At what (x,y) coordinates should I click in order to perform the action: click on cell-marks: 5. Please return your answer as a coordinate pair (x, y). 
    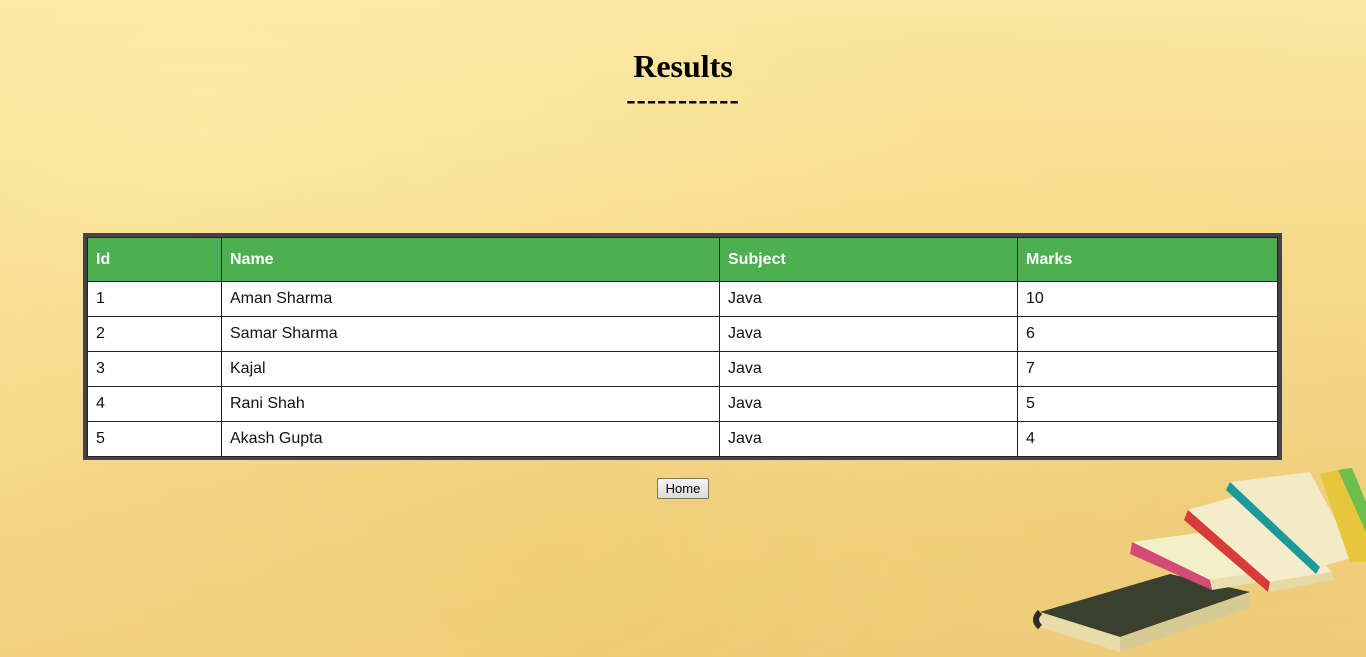
    Looking at the image, I should click on (1147, 404).